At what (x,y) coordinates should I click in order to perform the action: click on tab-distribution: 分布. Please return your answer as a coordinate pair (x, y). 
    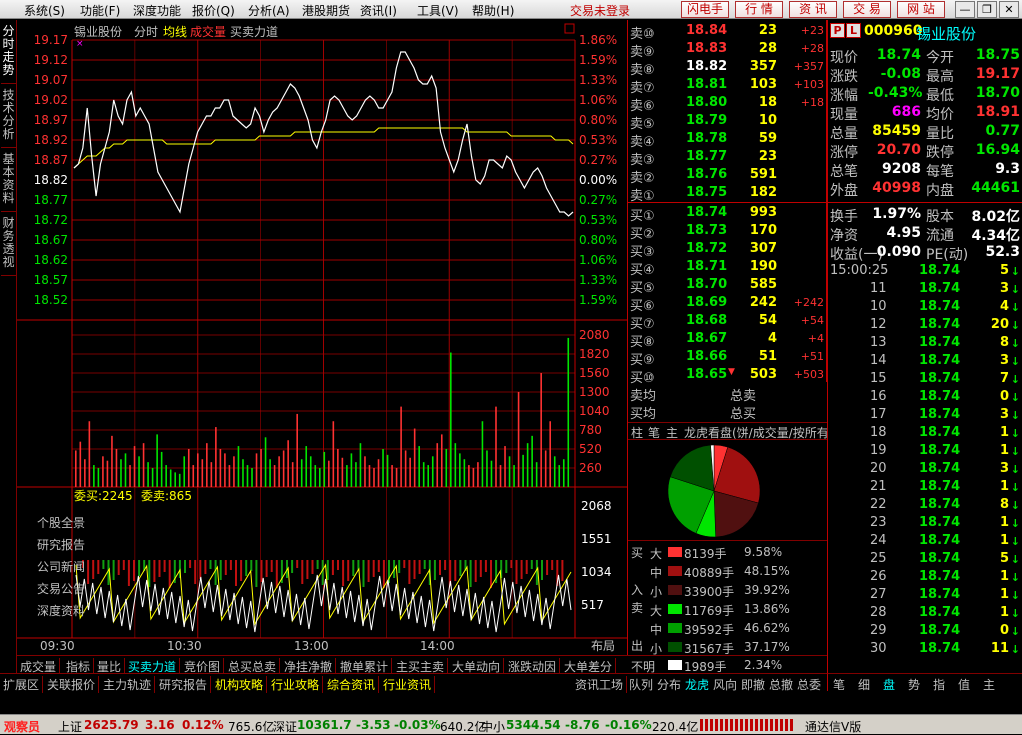
    Looking at the image, I should click on (669, 684).